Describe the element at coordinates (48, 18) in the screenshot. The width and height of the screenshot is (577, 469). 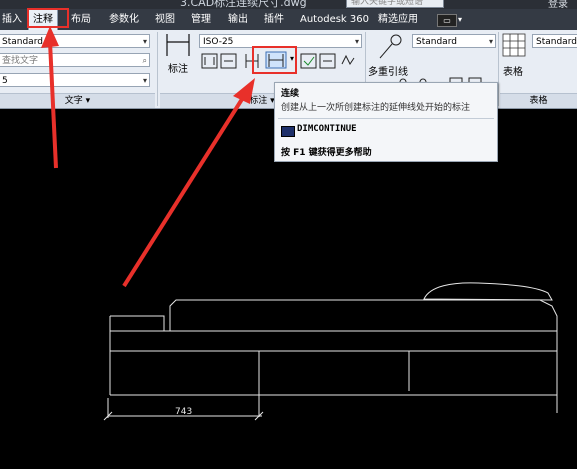
I see `highlight-annotate-tab` at that location.